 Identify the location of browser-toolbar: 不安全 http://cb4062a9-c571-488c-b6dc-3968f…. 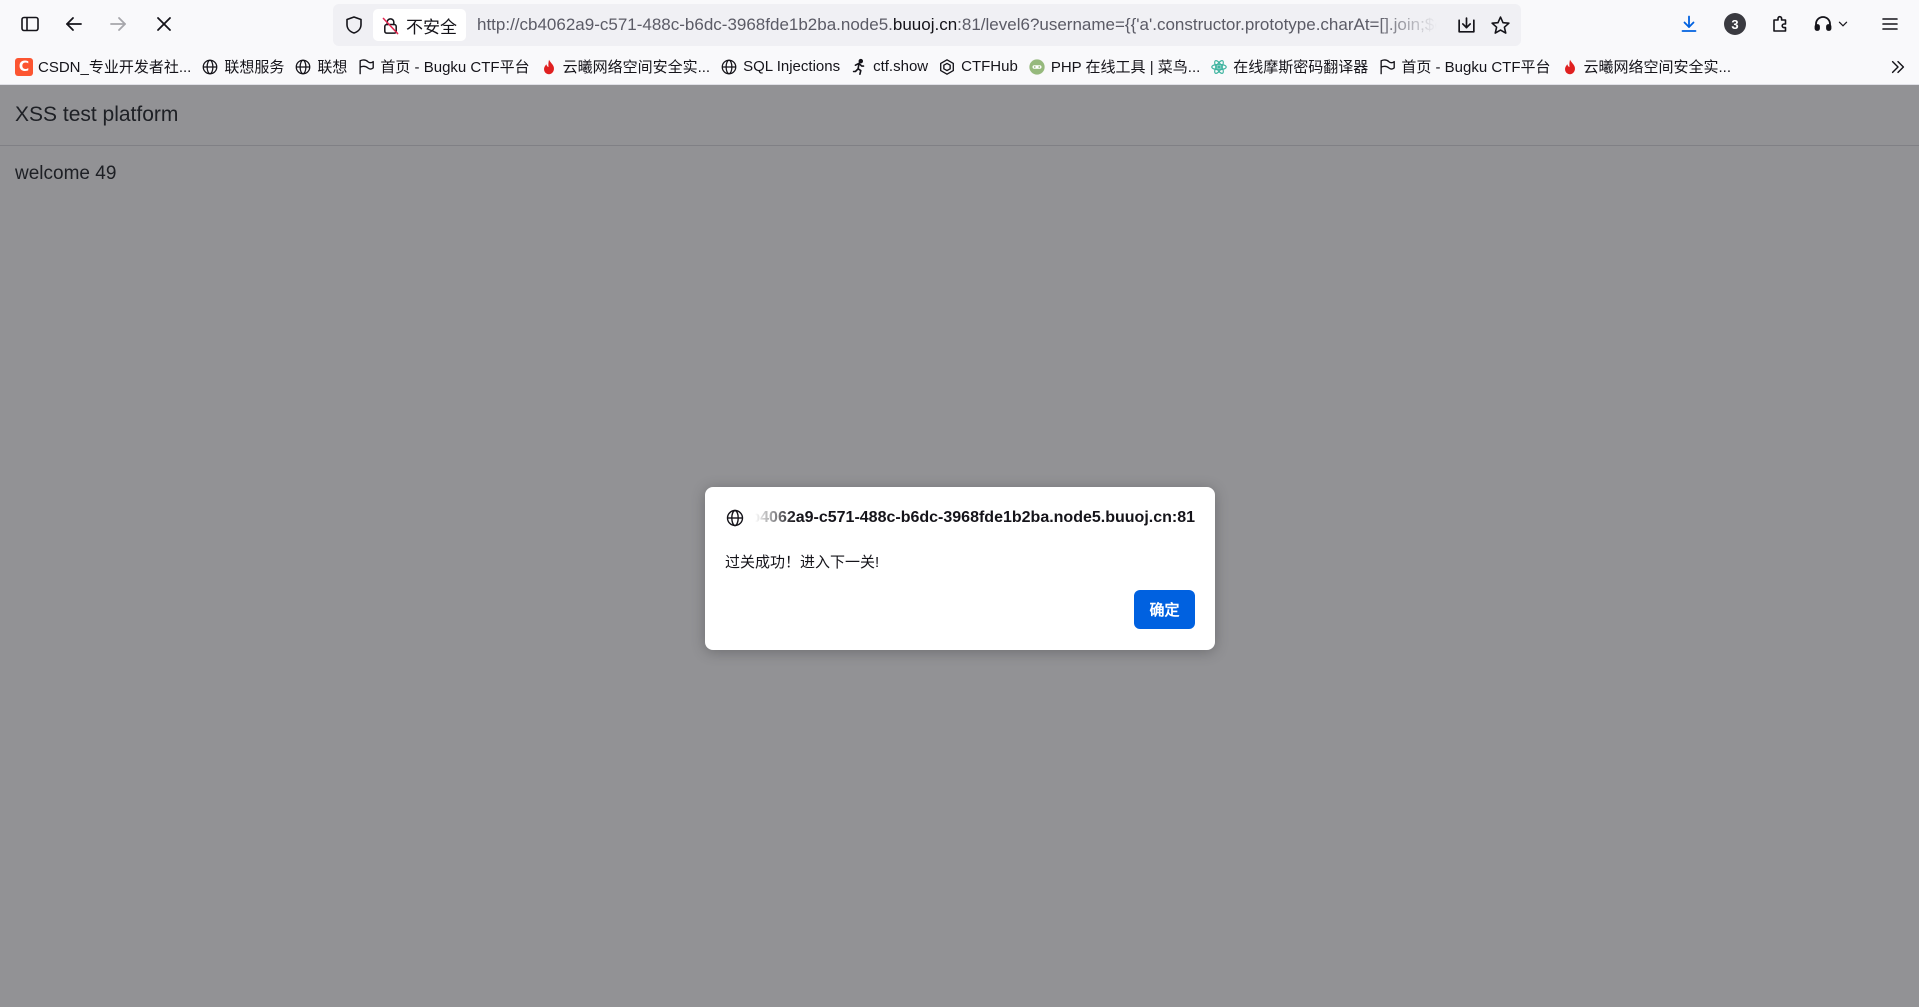
(959, 24).